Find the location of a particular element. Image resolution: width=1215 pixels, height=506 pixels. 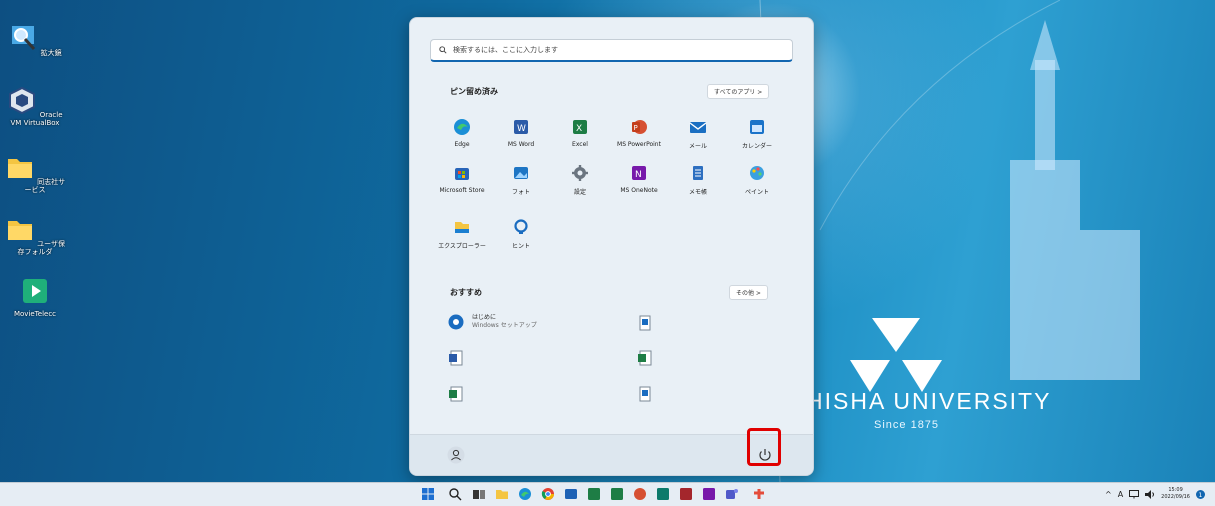

pinned-app-label: 設定 is located at coordinates (579, 192).